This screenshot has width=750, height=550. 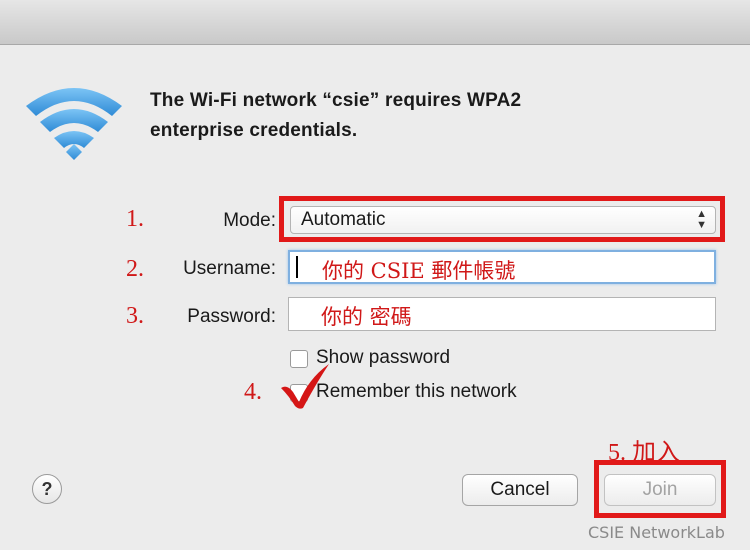 What do you see at coordinates (336, 100) in the screenshot?
I see `message-line-1: The Wi-Fi network “csie” requires WPA2` at bounding box center [336, 100].